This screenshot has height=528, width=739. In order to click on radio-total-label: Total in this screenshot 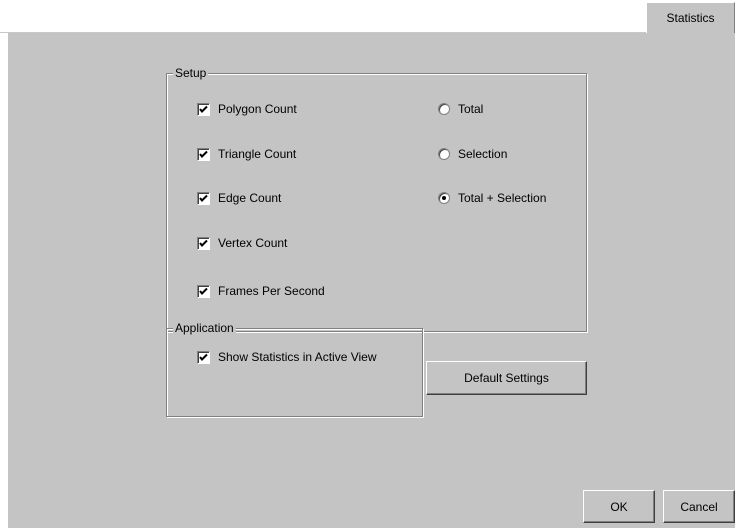, I will do `click(471, 109)`.